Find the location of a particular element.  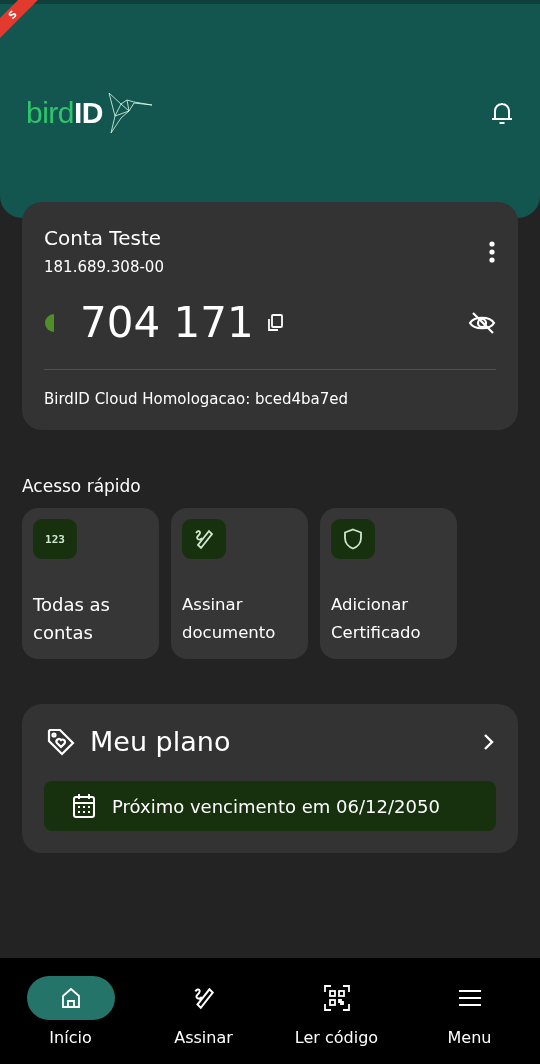

account-document: 181.689.308-00 is located at coordinates (104, 267).